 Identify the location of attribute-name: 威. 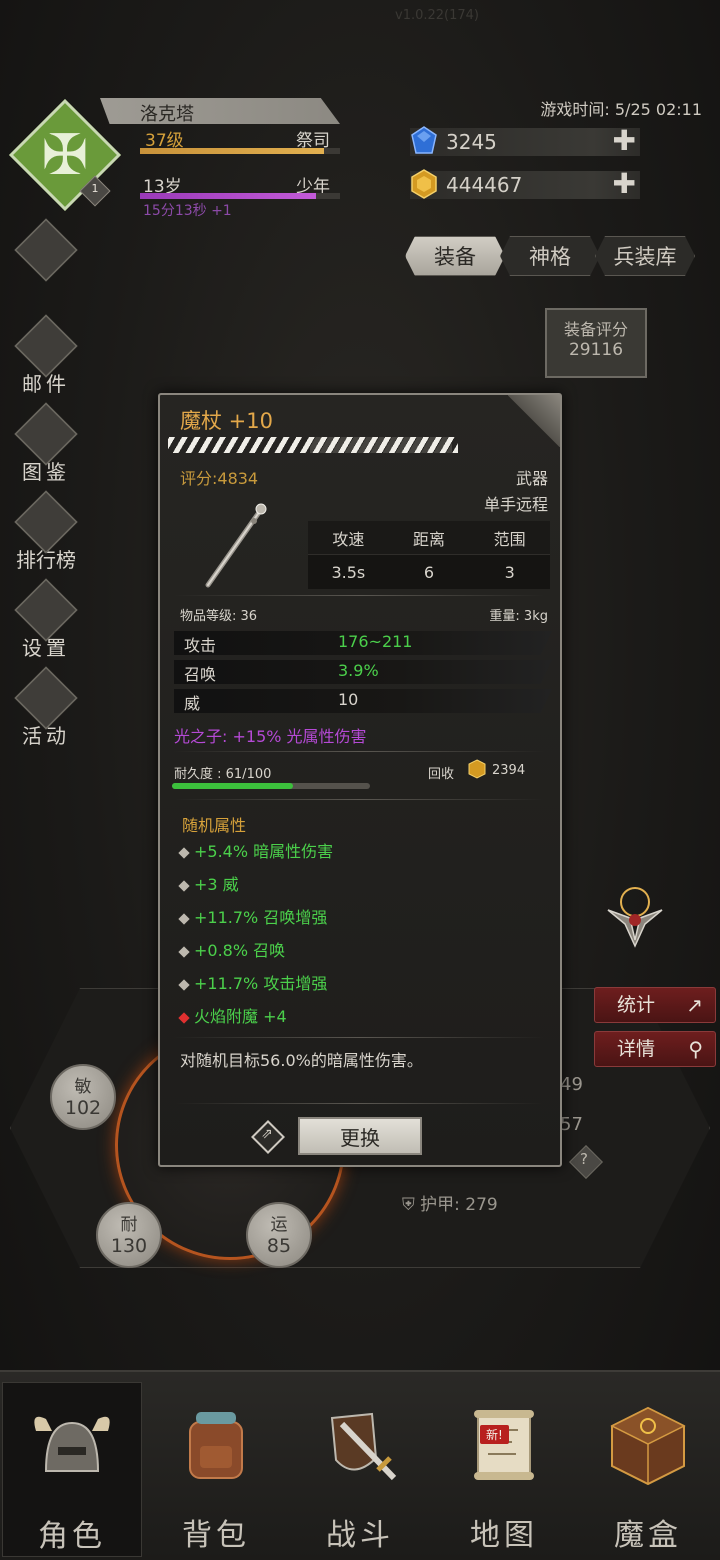
(192, 703).